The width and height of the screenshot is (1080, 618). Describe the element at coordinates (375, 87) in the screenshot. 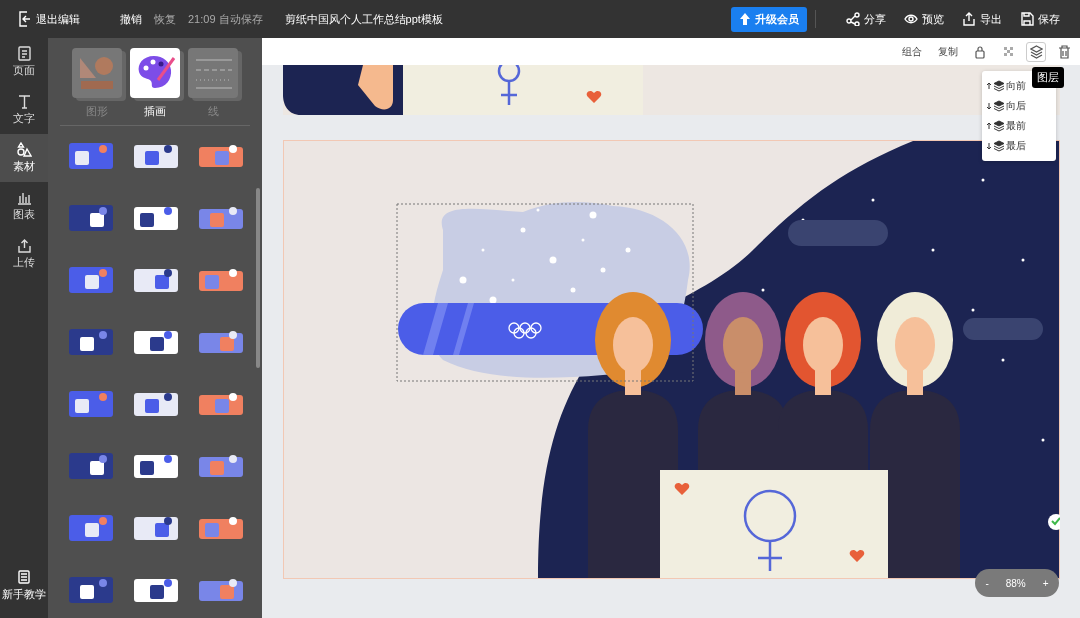

I see `hand-drawing` at that location.